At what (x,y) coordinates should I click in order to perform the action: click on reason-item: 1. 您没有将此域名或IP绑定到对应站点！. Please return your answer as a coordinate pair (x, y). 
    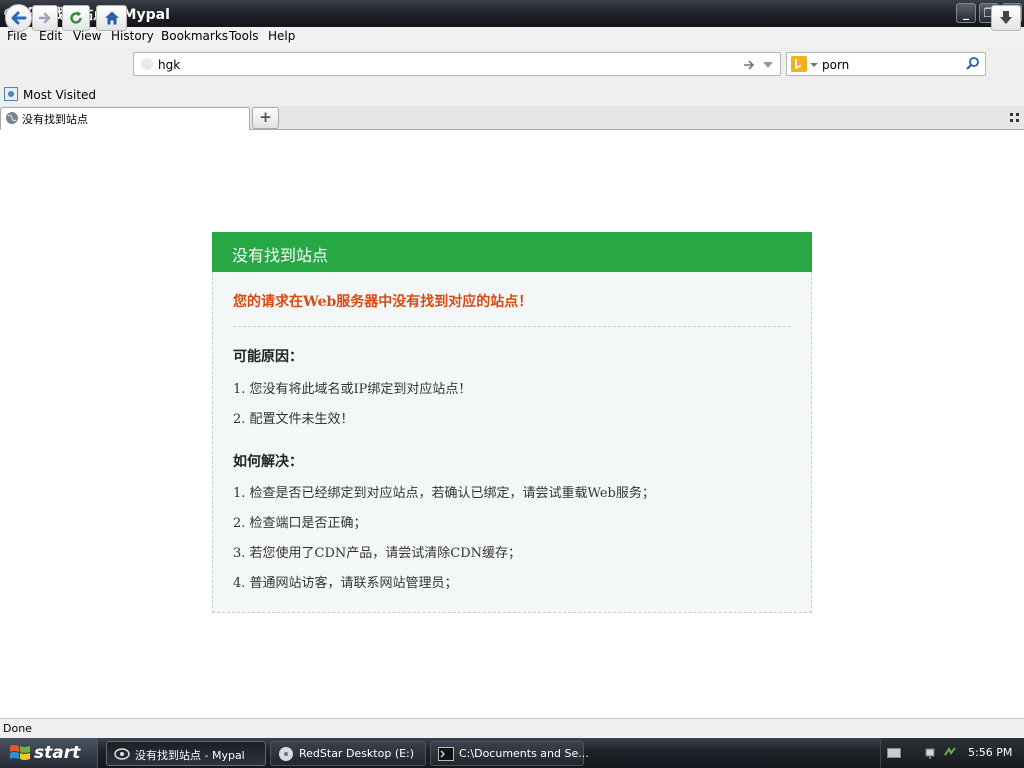
    Looking at the image, I should click on (352, 389).